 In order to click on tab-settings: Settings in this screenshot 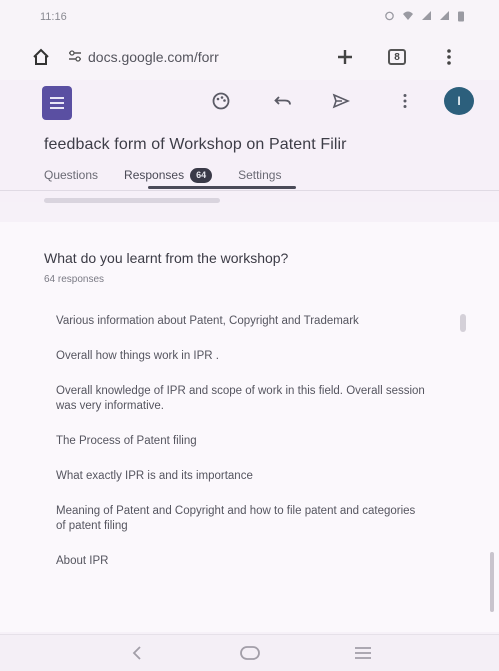, I will do `click(259, 175)`.